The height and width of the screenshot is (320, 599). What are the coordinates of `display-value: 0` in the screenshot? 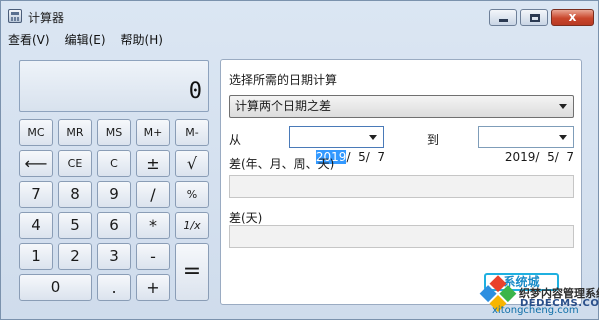 It's located at (195, 91).